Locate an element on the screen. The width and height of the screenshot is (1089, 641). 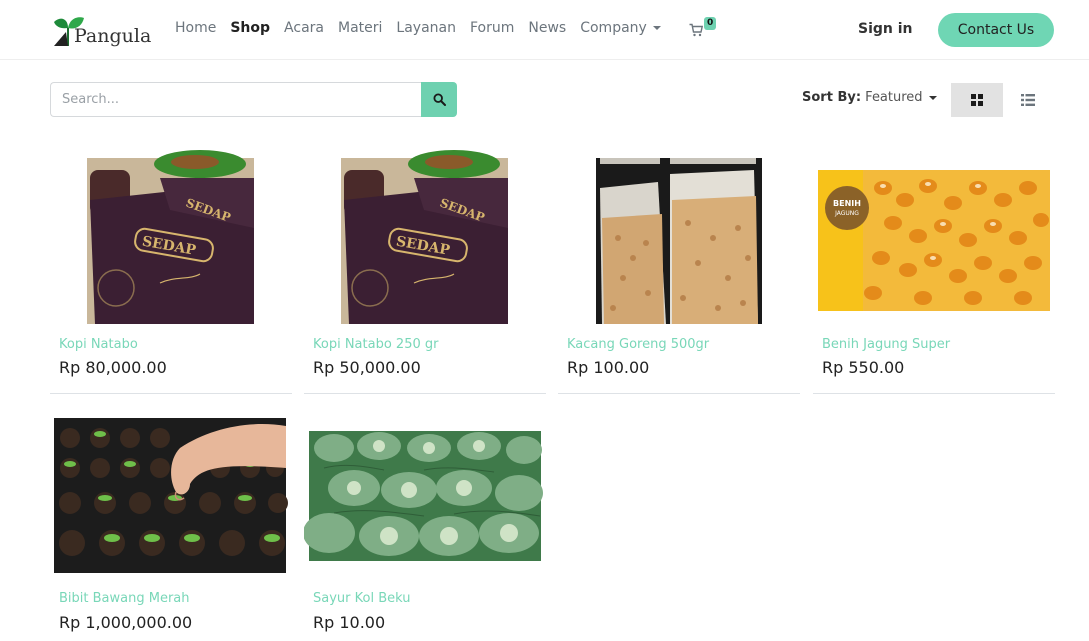
nav-home: Home is located at coordinates (195, 28).